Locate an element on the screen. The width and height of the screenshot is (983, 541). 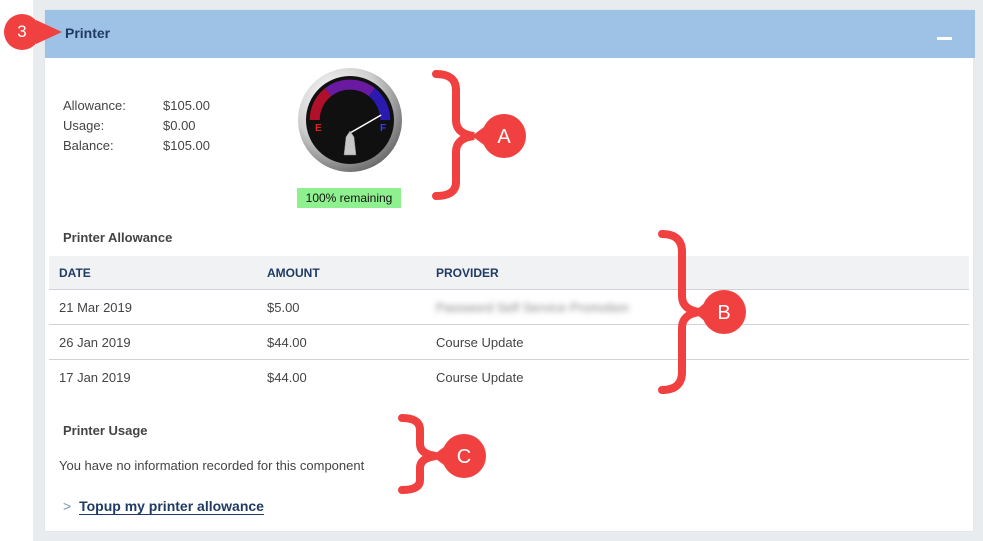
brace-a-pointer is located at coordinates (480, 136).